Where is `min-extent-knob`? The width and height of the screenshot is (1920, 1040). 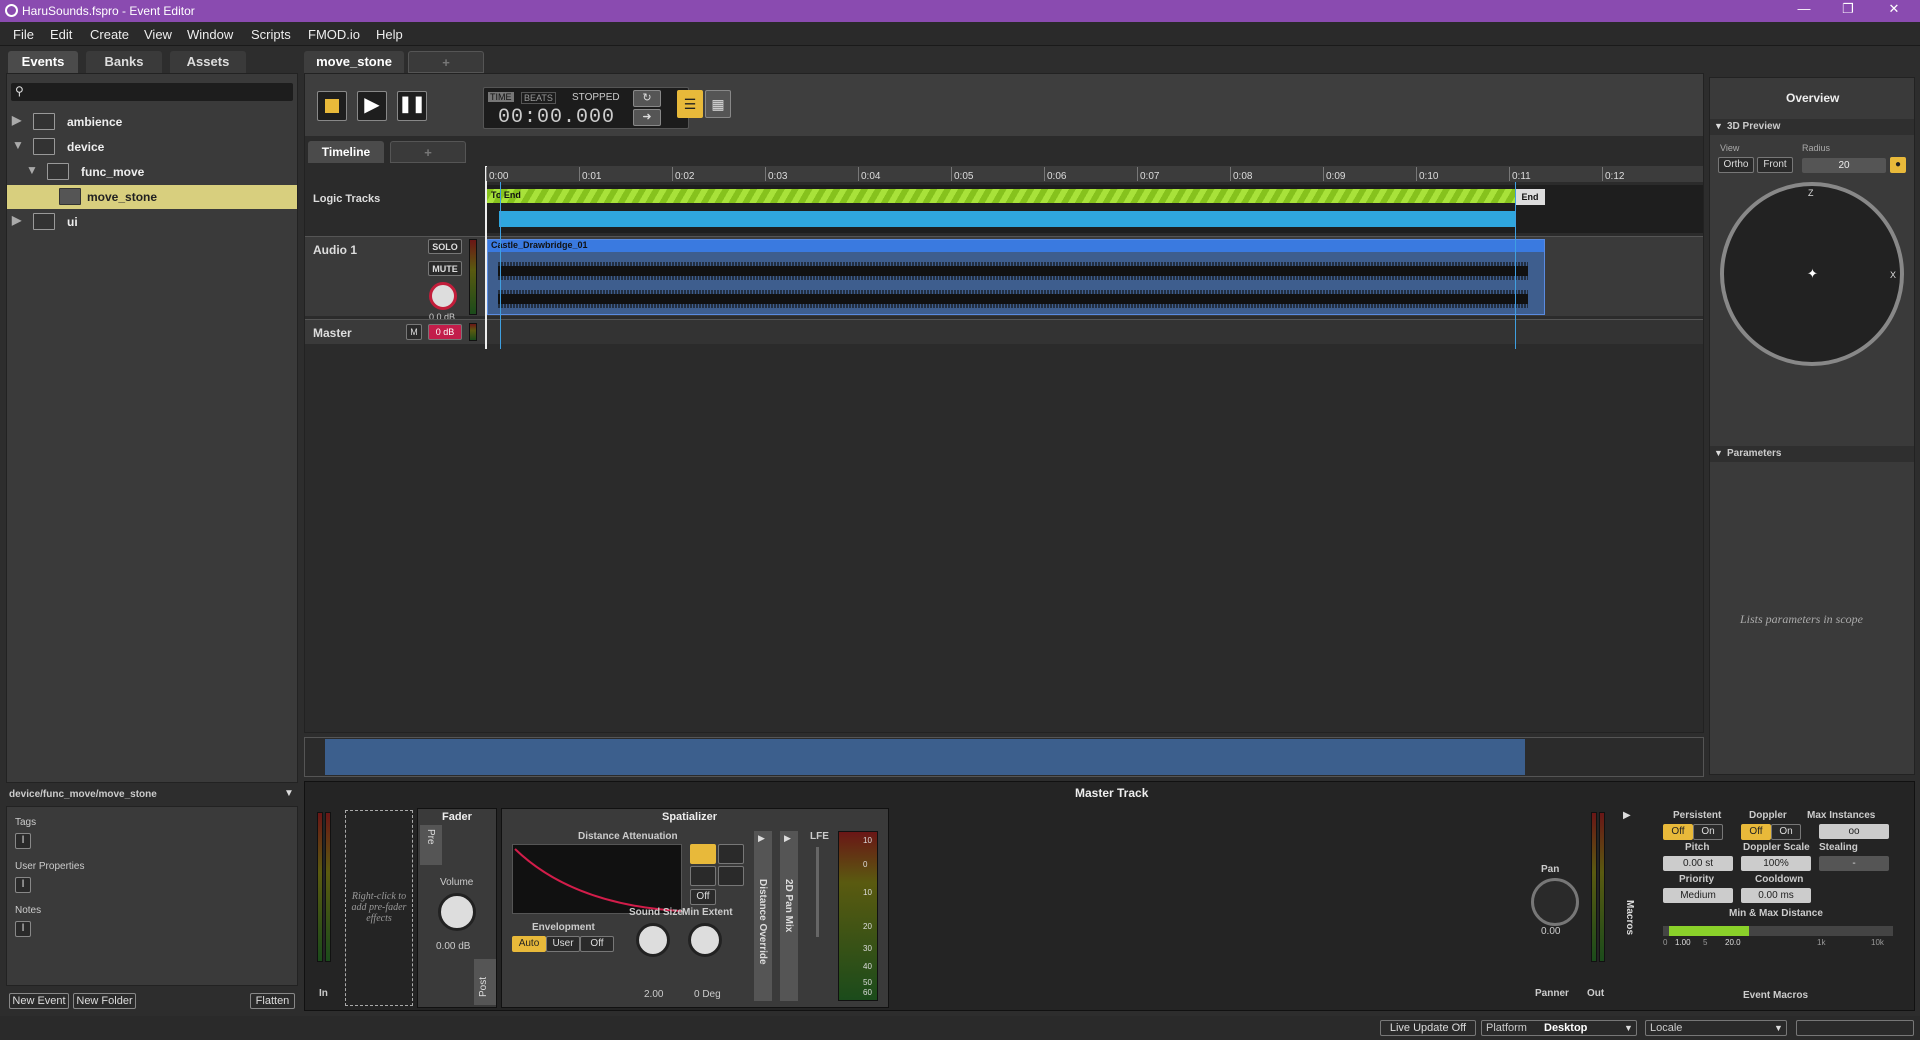 min-extent-knob is located at coordinates (705, 940).